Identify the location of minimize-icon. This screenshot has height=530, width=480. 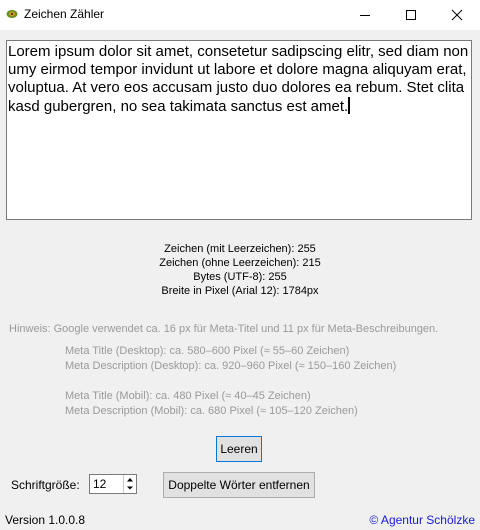
(365, 15).